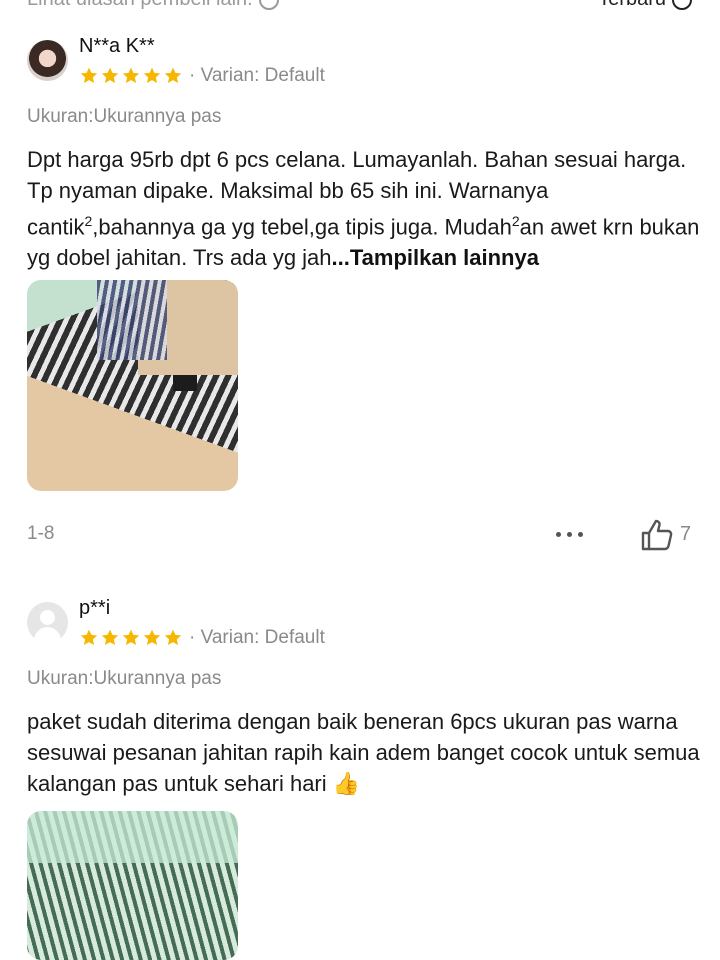  I want to click on page-range: 1-8, so click(41, 533).